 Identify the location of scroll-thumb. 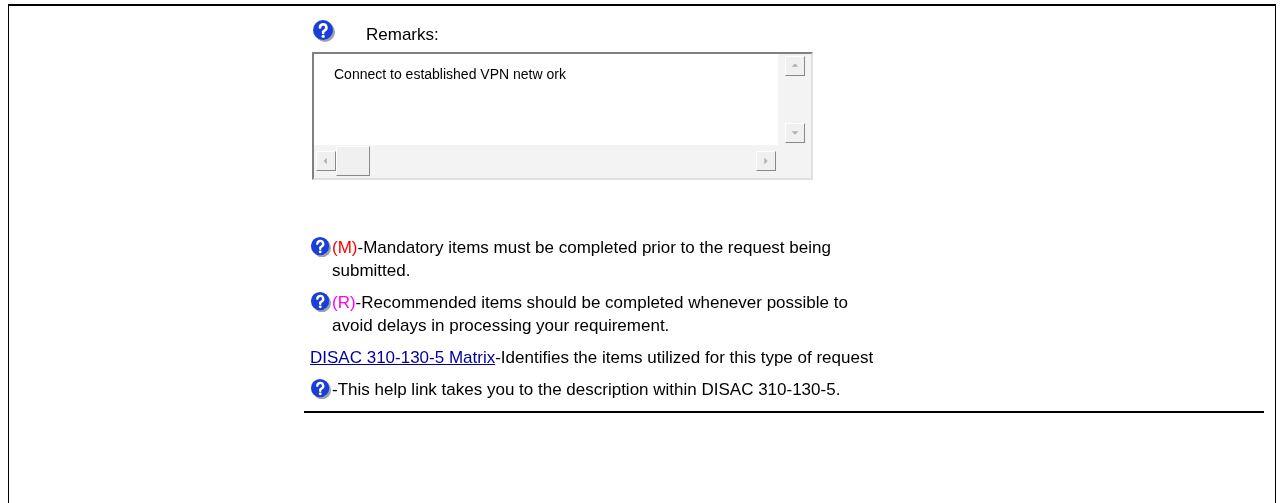
(353, 161).